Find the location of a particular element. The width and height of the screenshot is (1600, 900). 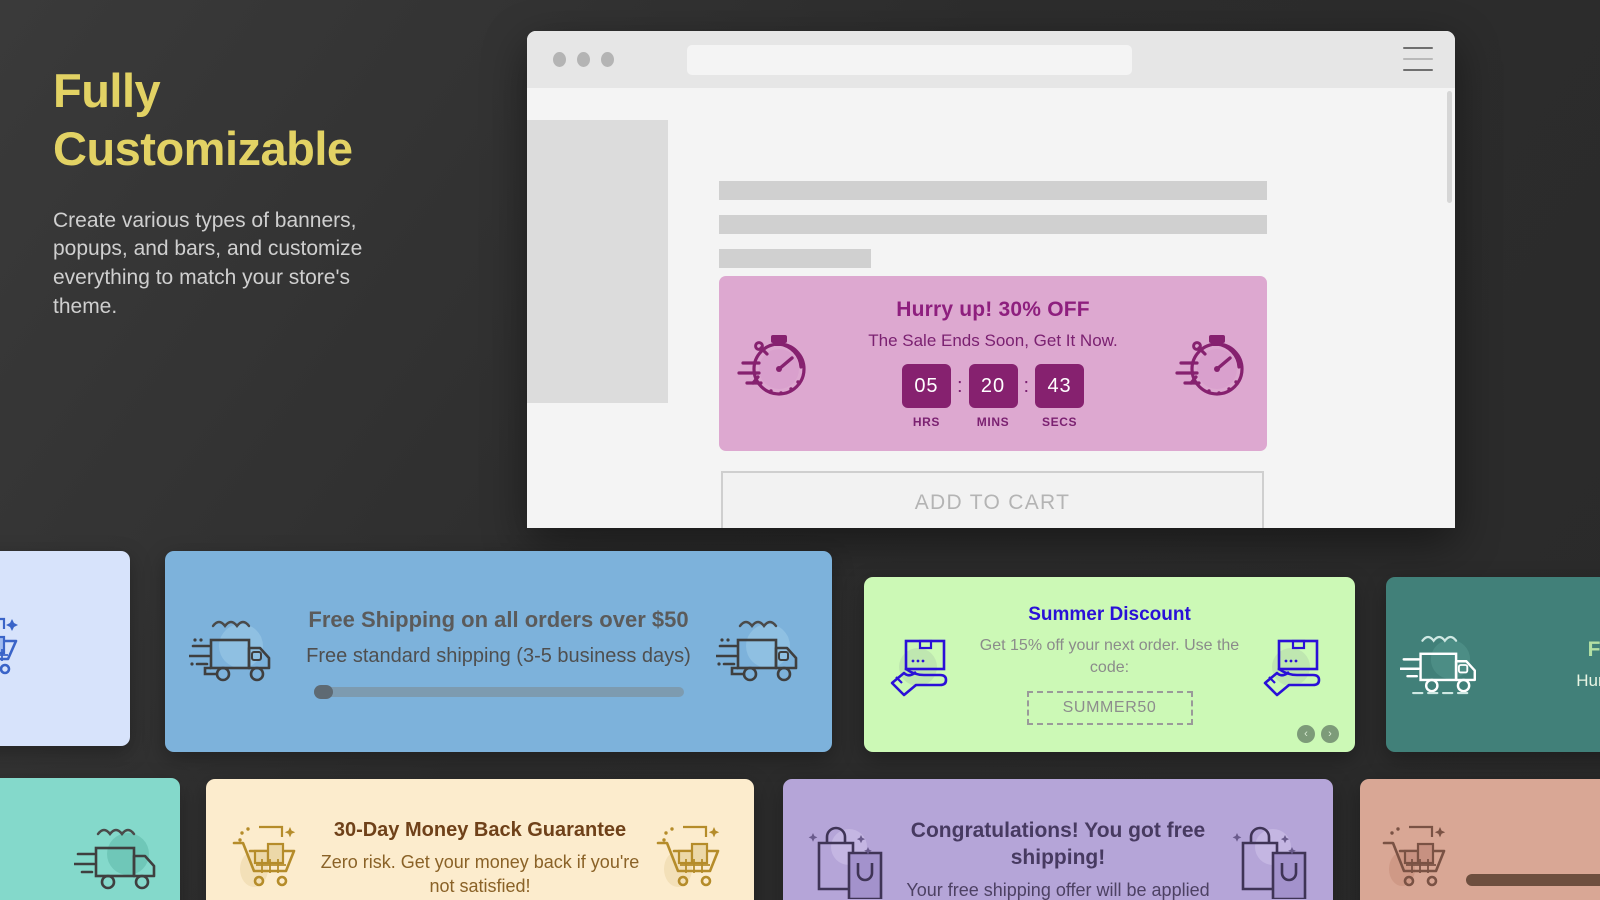

browser-chrome is located at coordinates (991, 59).